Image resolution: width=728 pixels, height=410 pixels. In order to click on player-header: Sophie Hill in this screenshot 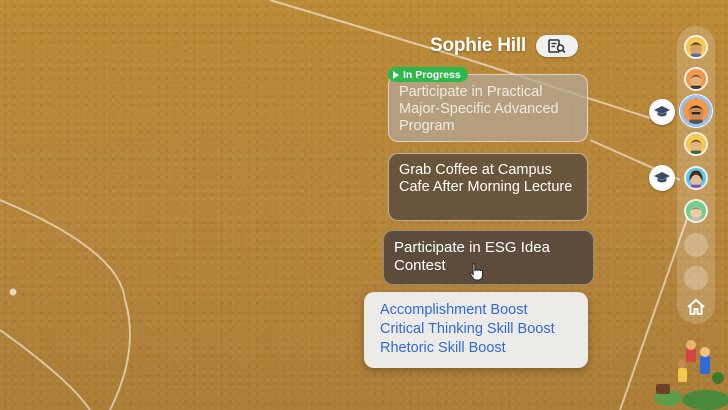, I will do `click(504, 46)`.